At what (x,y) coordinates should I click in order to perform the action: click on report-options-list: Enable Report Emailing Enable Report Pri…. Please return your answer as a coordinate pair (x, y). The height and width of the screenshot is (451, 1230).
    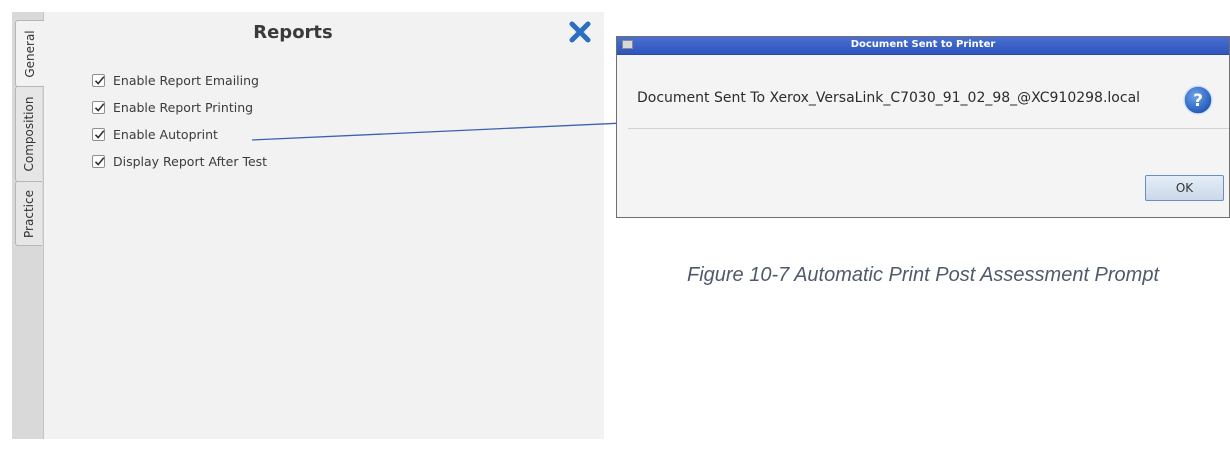
    Looking at the image, I should click on (179, 126).